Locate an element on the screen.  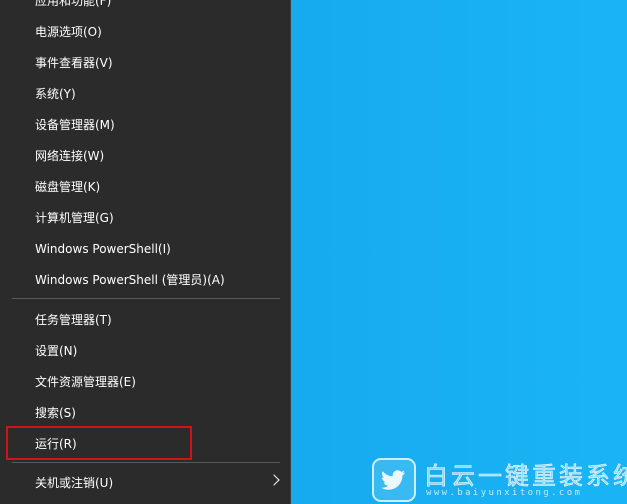
menu-item-disk-management: 磁盘管理(K) is located at coordinates (145, 187).